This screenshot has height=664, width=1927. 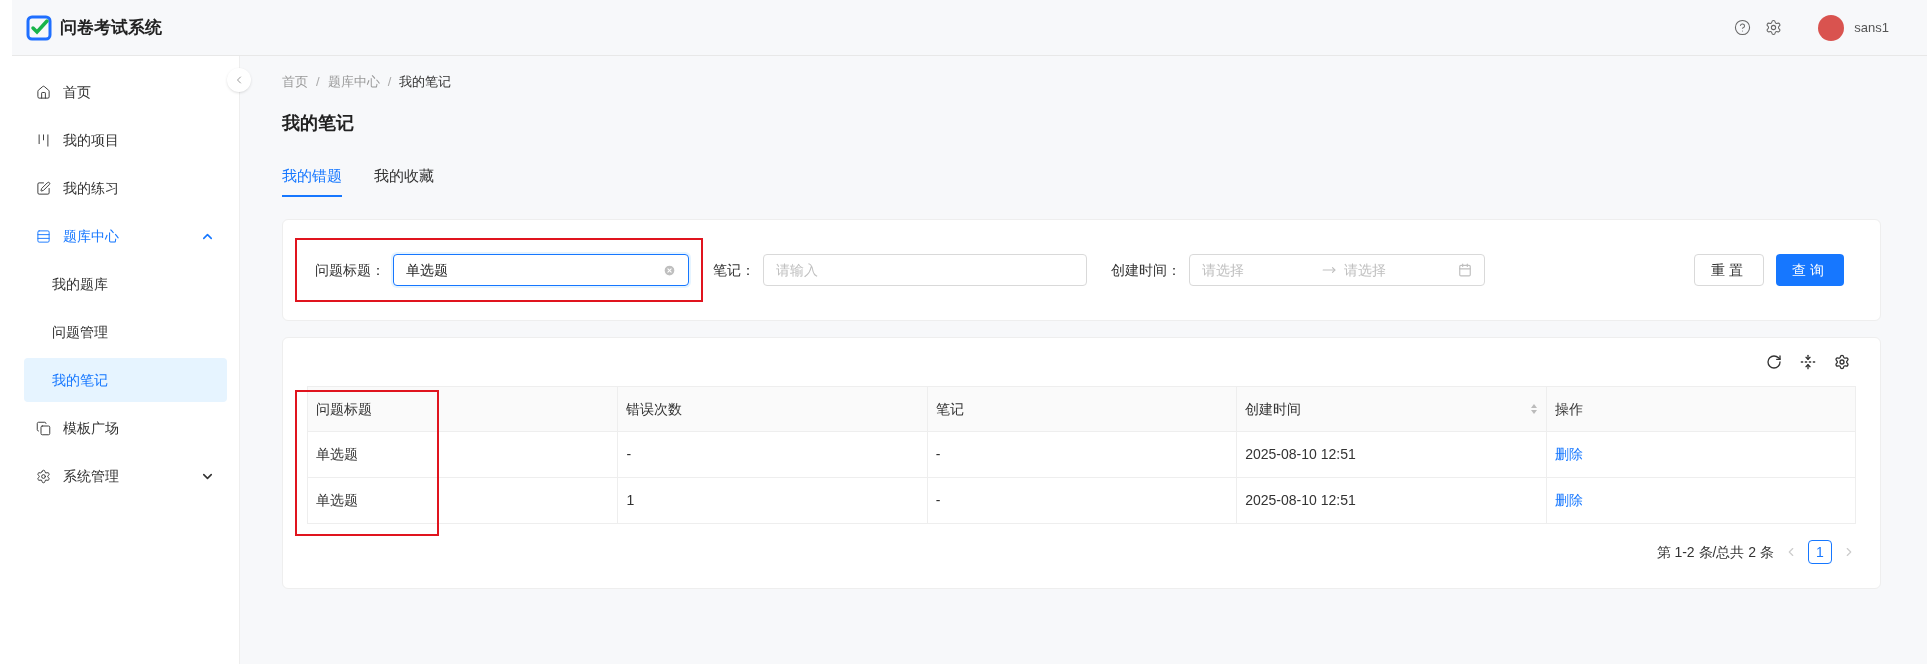 I want to click on search-button: 查询, so click(x=1810, y=270).